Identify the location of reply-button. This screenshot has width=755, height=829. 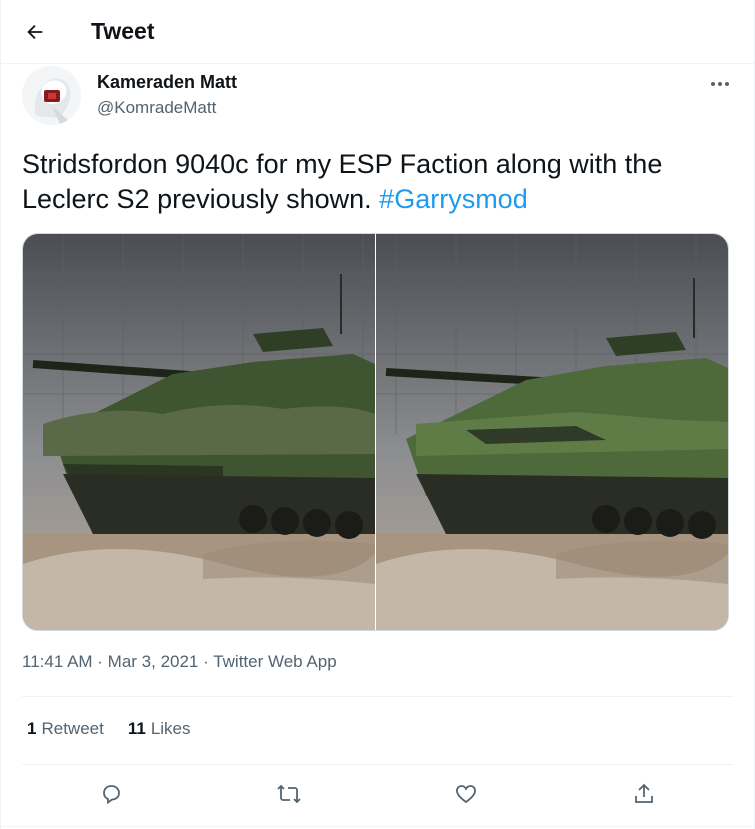
(111, 794).